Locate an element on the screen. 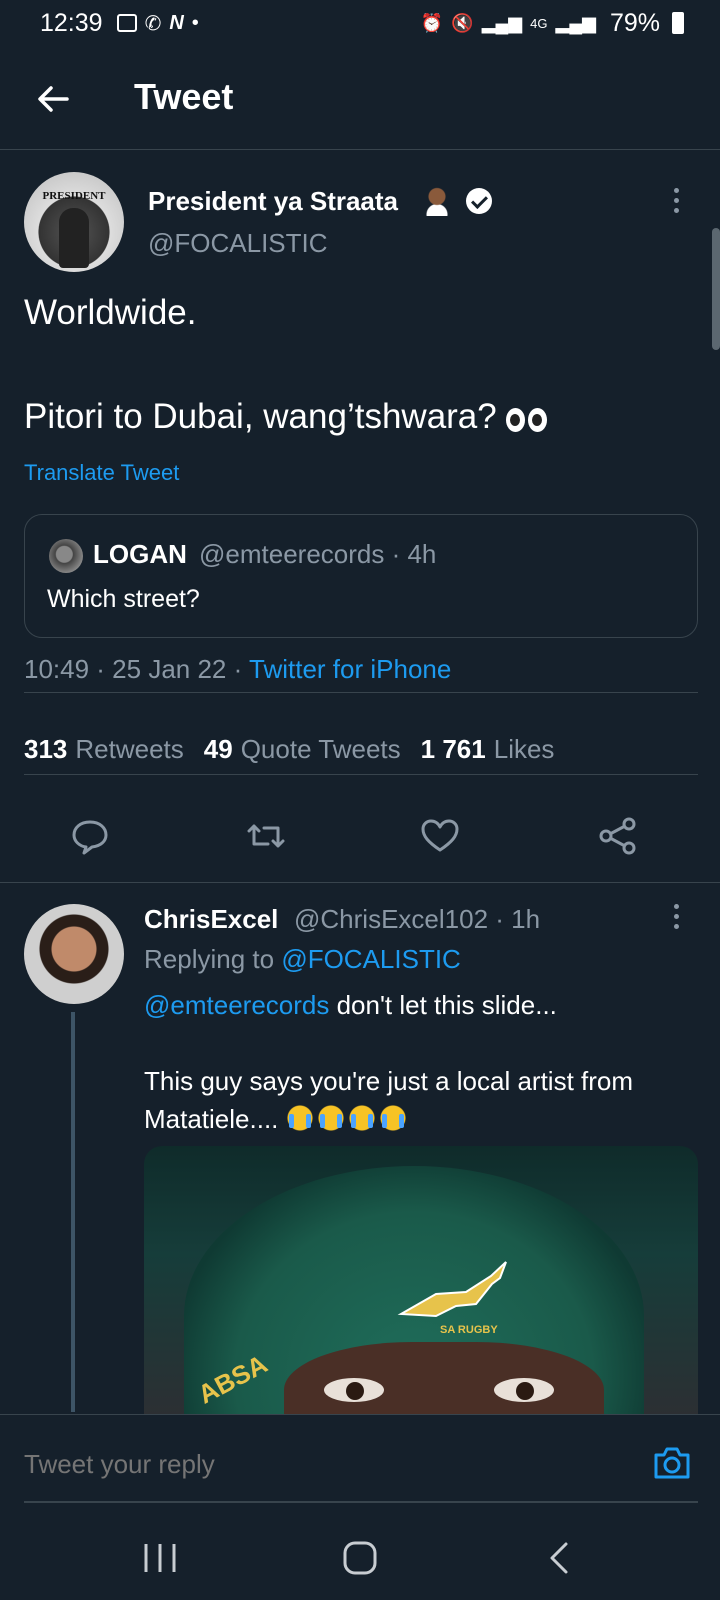 The height and width of the screenshot is (1600, 720). alarm-icon: ⏰ is located at coordinates (432, 22).